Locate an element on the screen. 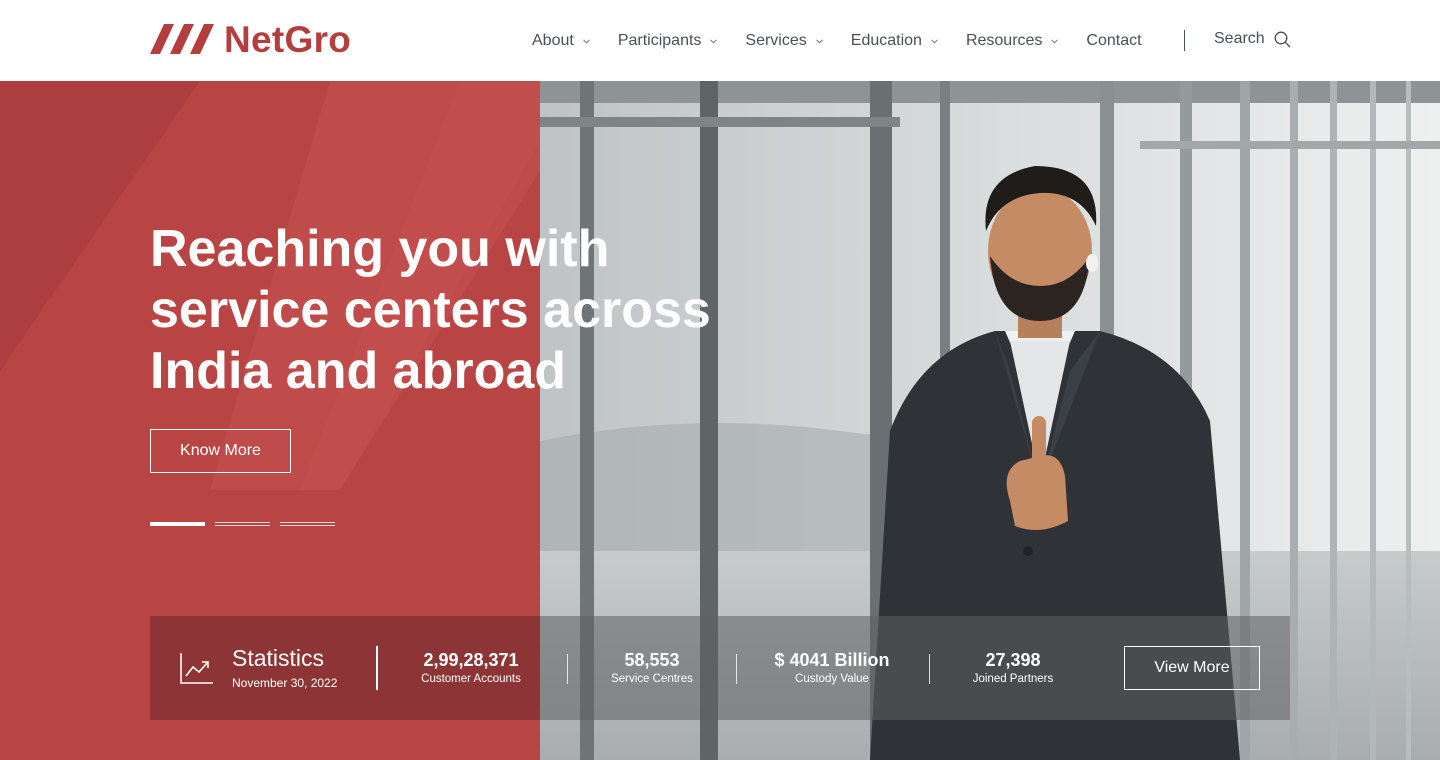  nav-item-education: Education is located at coordinates (894, 41).